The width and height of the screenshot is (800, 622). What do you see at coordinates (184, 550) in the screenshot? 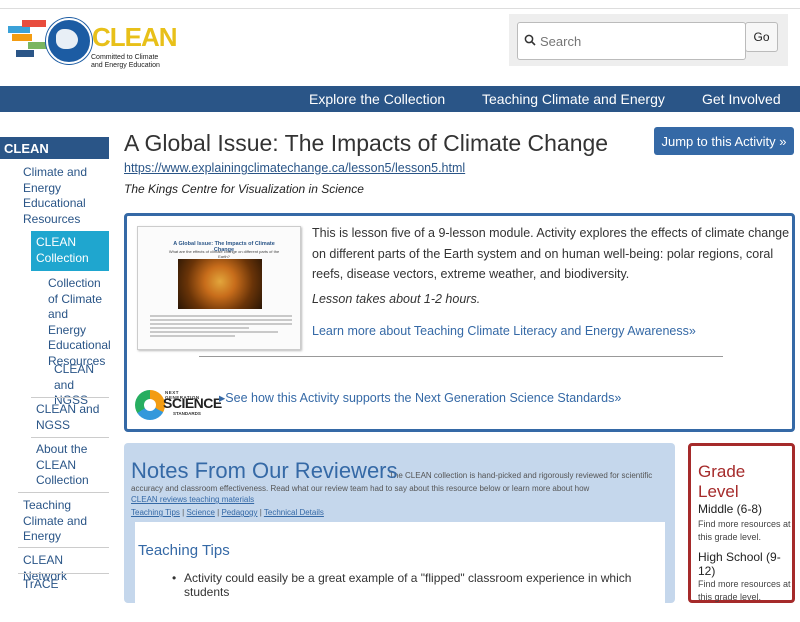
I see `teaching-tips-heading: Teaching Tips` at bounding box center [184, 550].